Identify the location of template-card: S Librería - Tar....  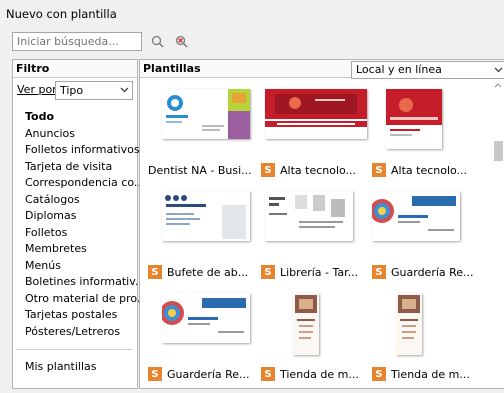
(317, 232).